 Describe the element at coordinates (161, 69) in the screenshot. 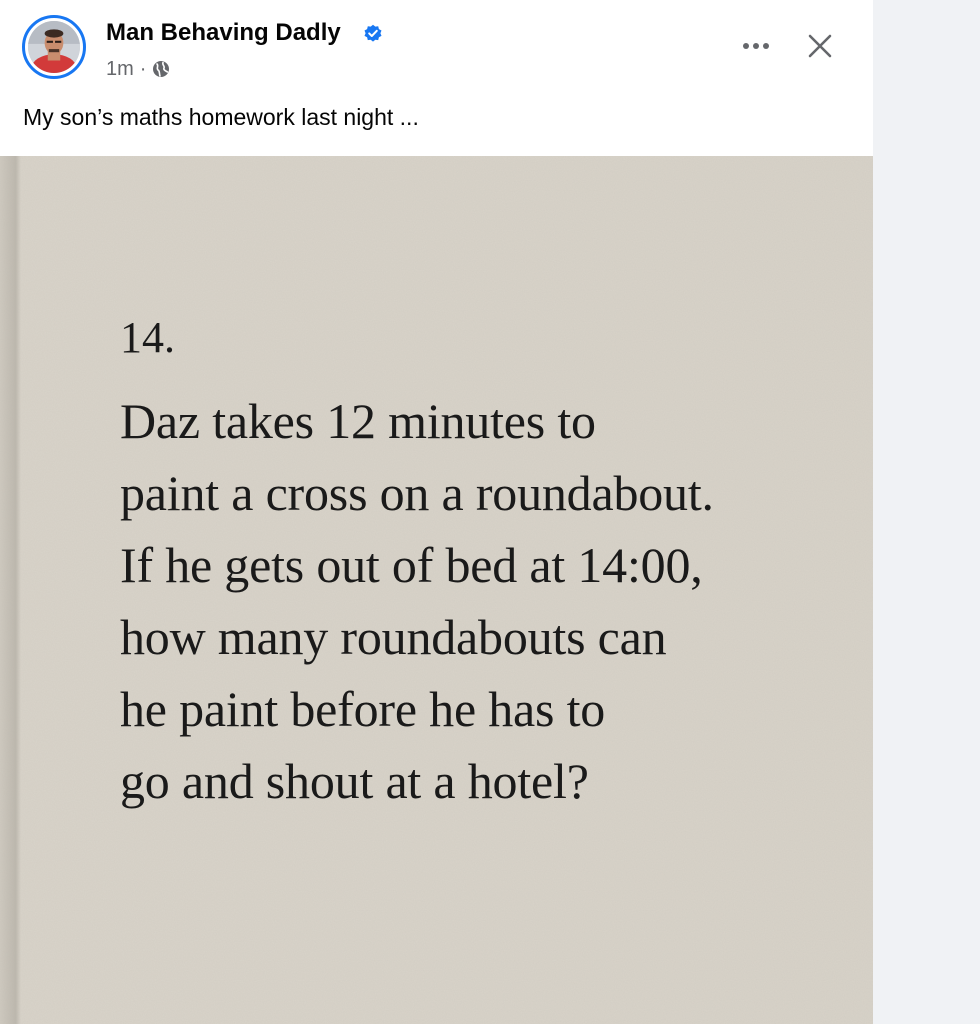

I see `globe-icon` at that location.